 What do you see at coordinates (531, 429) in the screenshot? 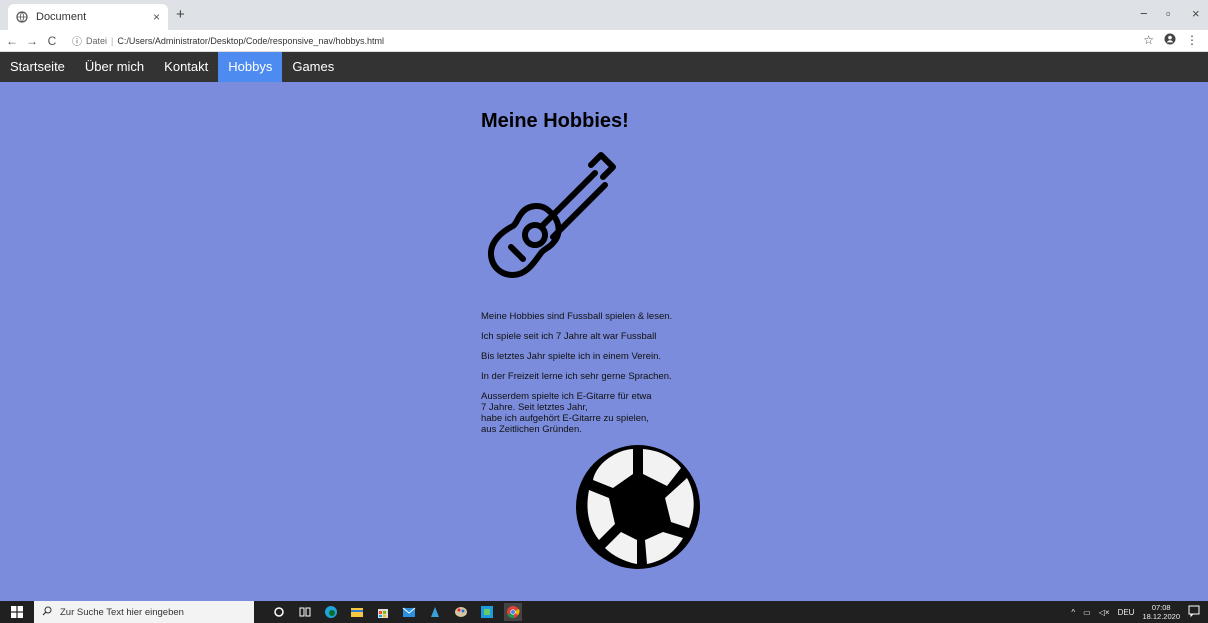
I see `line: aus Zeitlichen Gründen.` at bounding box center [531, 429].